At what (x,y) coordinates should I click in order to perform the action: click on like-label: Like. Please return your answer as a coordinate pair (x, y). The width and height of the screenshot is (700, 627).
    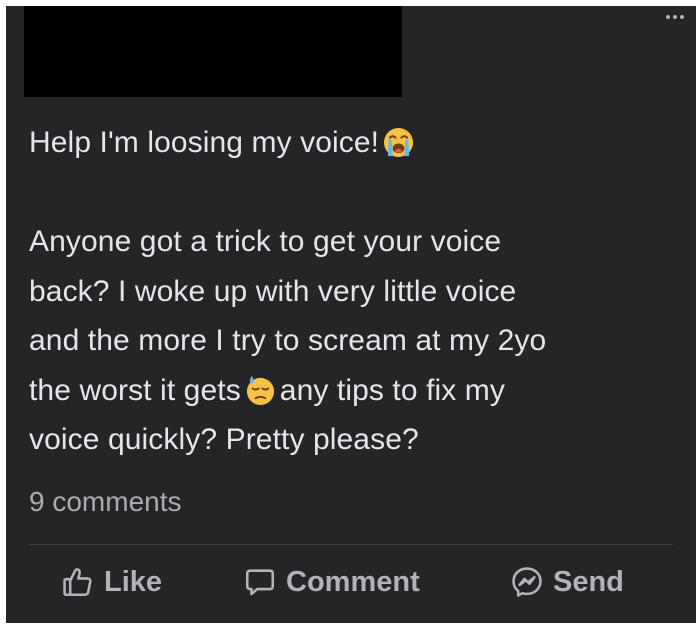
    Looking at the image, I should click on (133, 581).